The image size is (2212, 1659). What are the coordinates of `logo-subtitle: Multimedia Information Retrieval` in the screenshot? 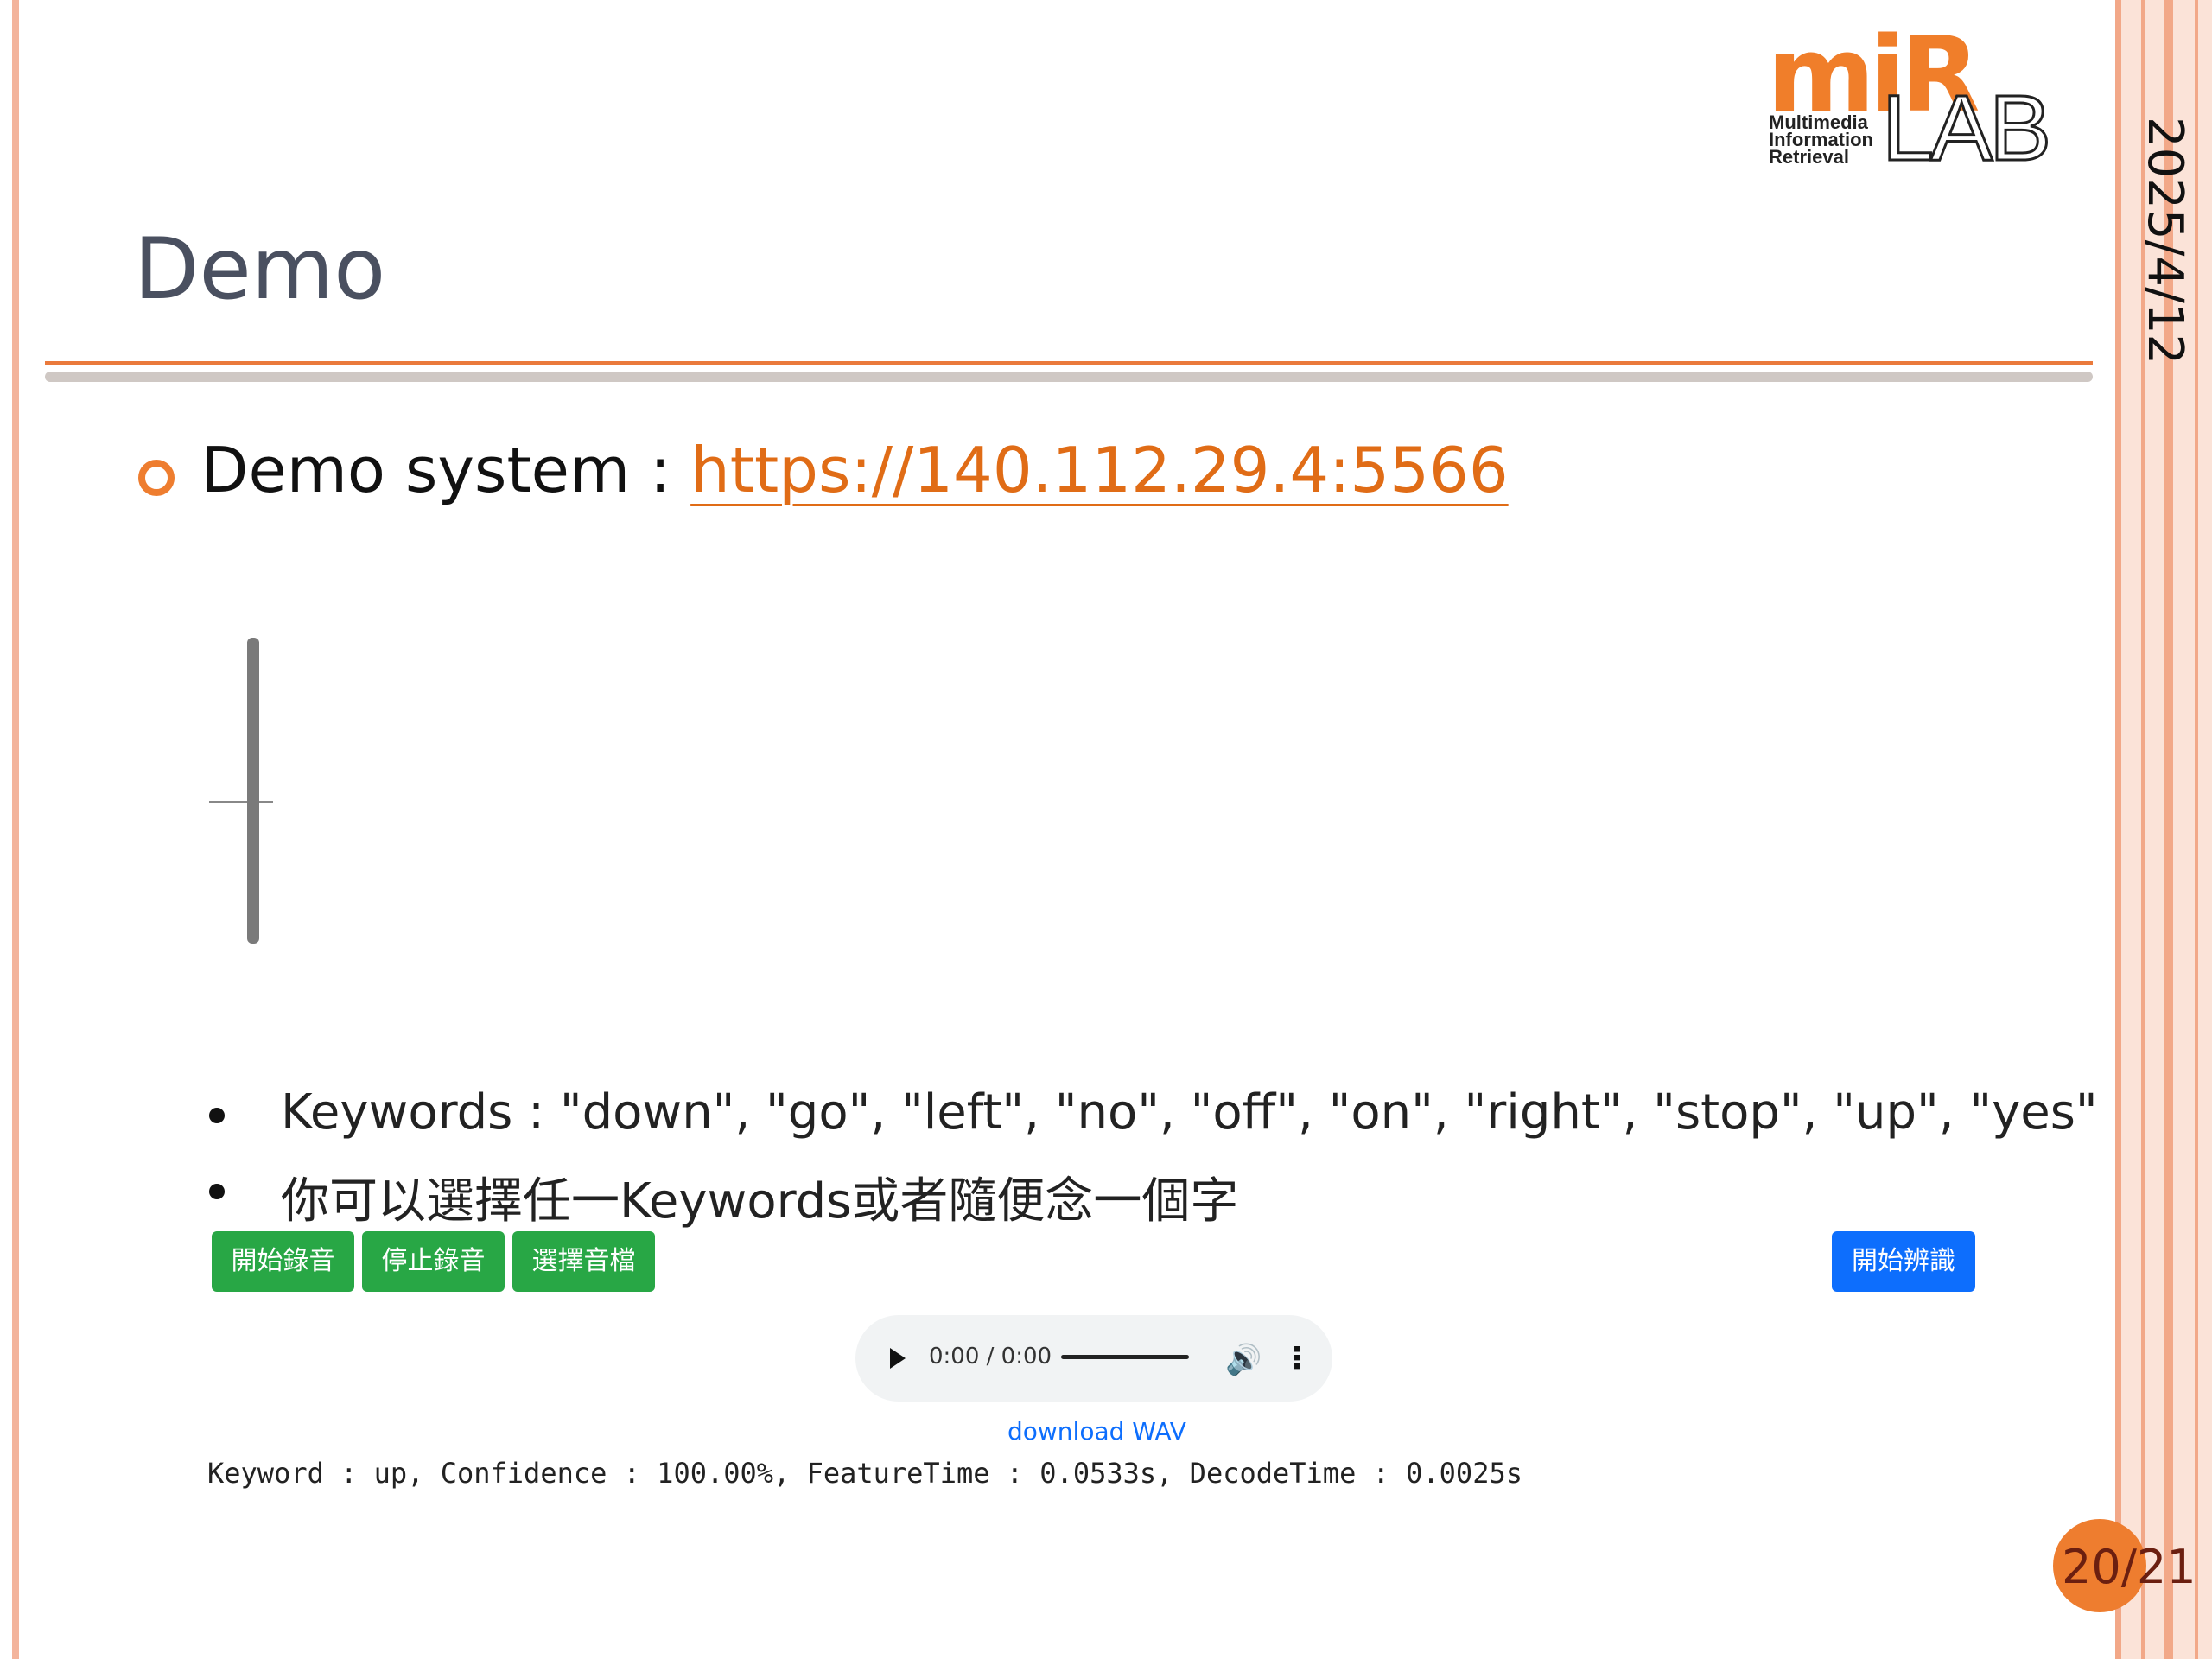 It's located at (1821, 140).